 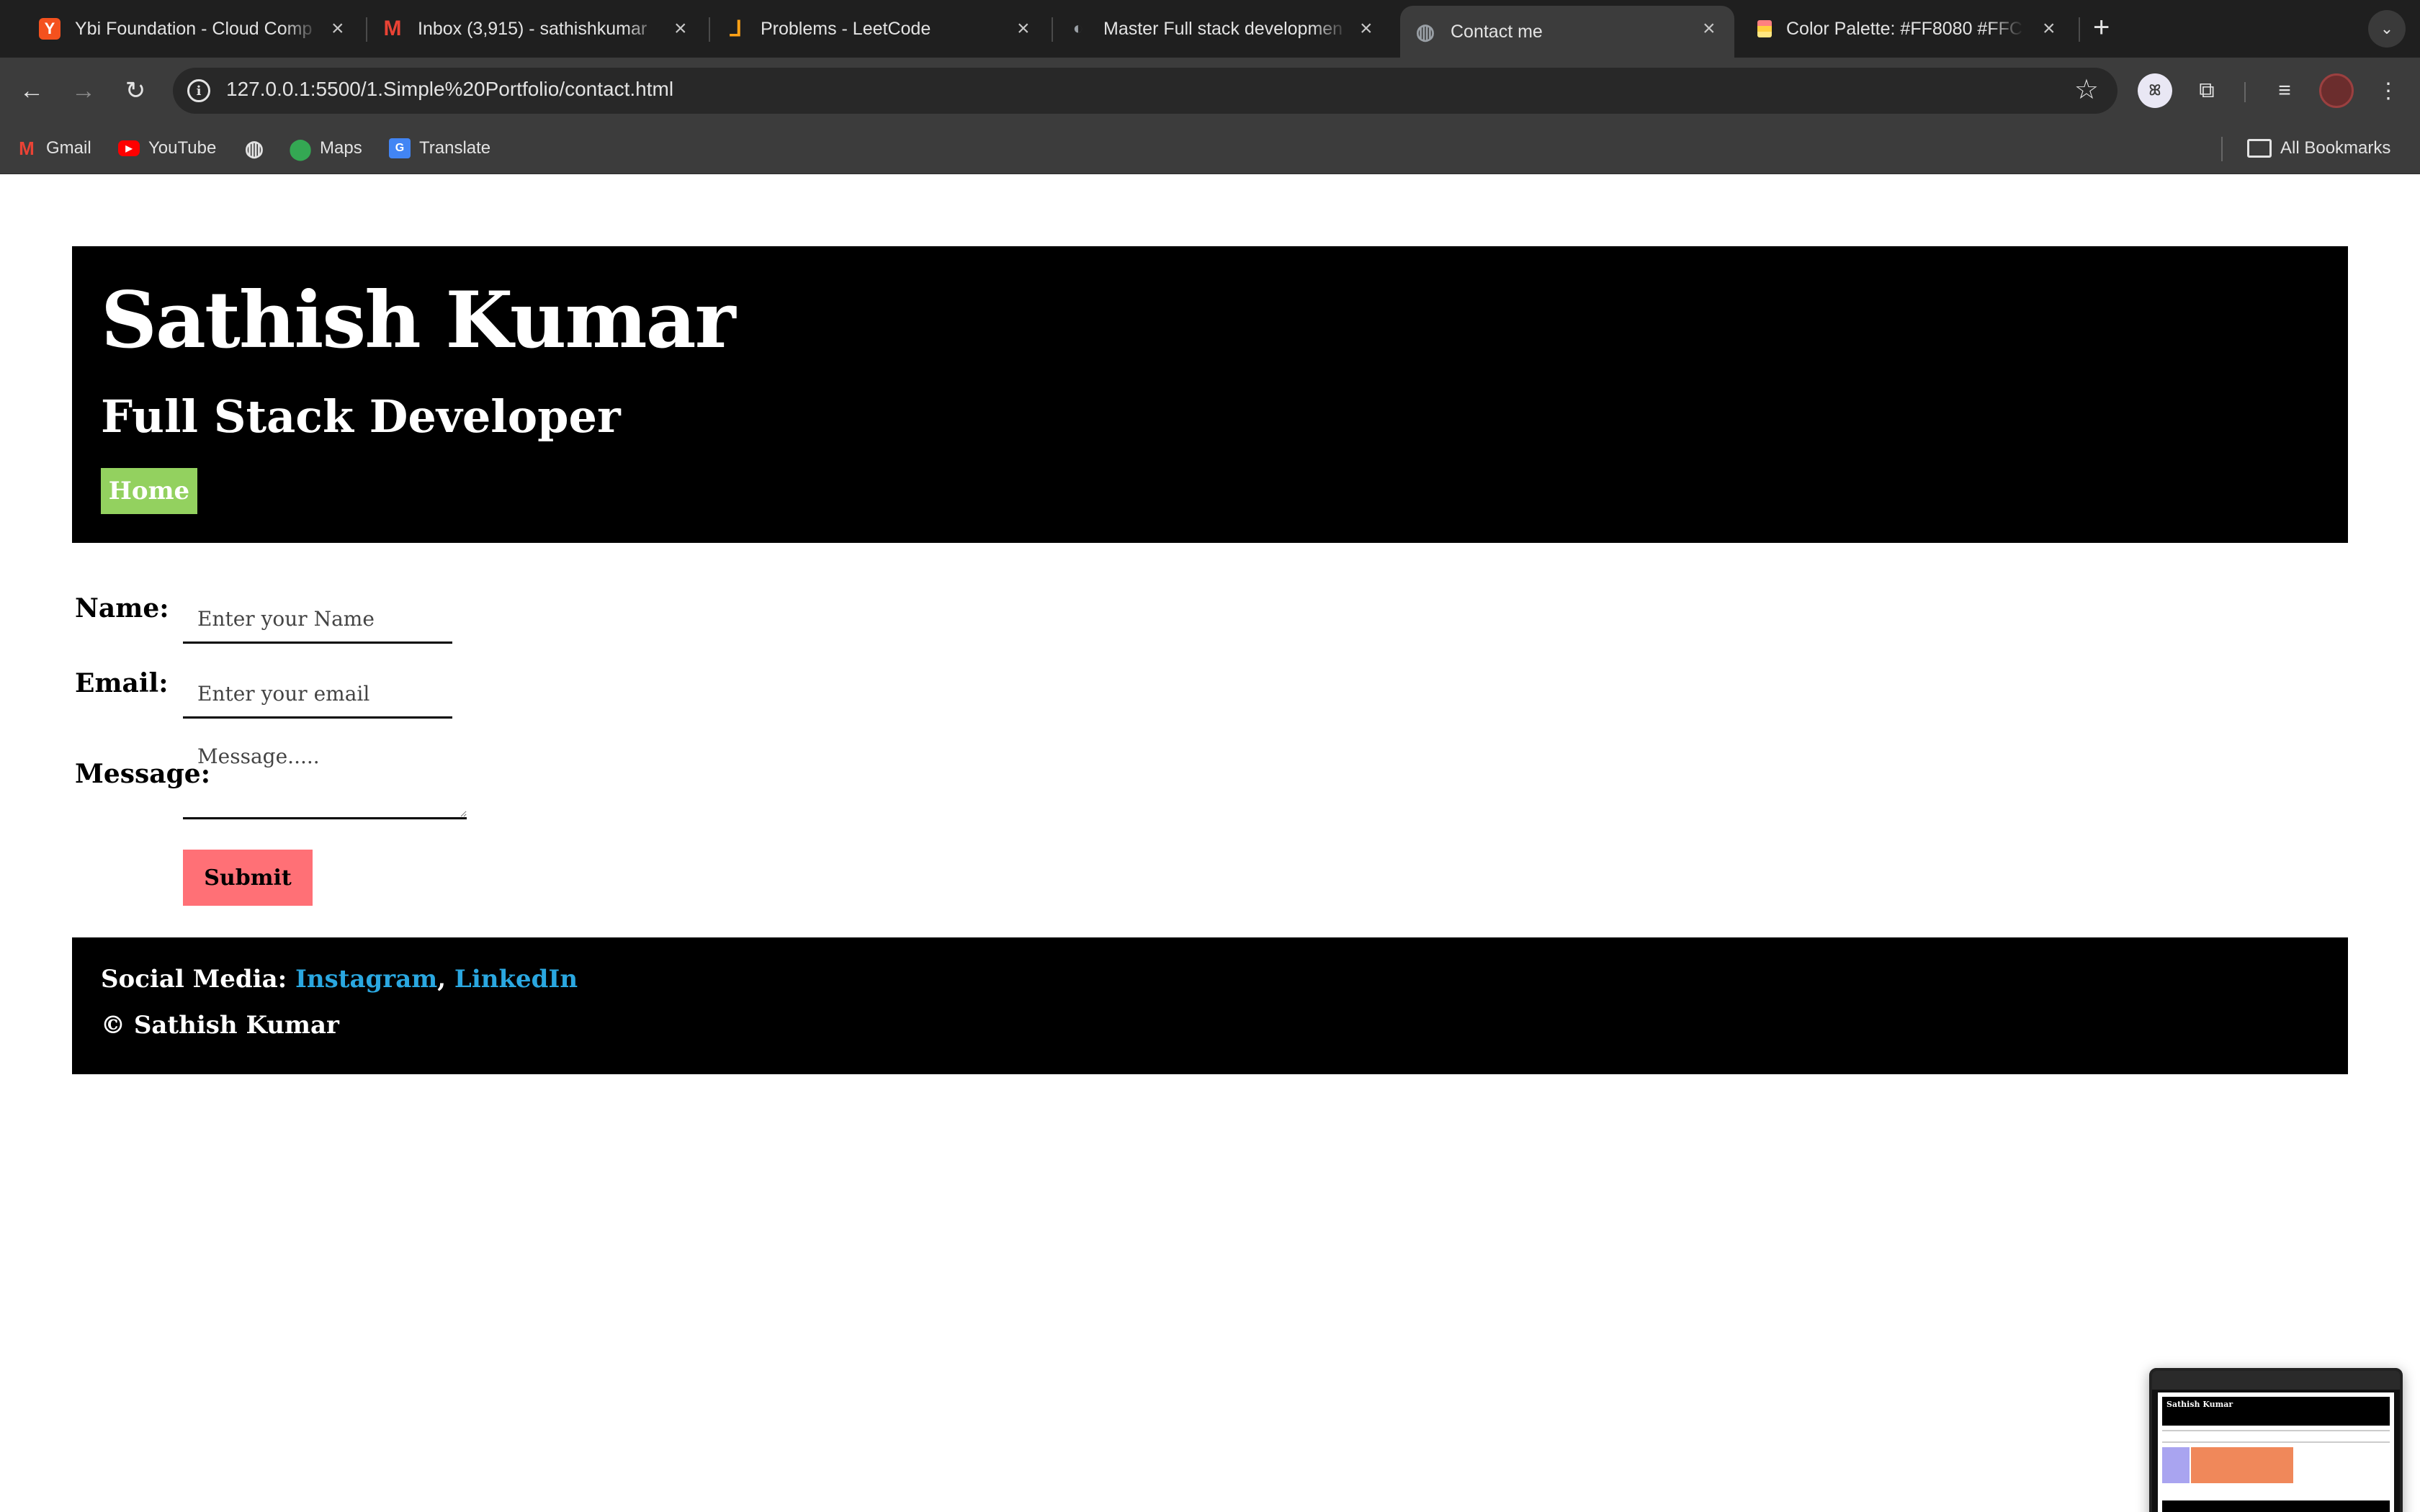 I want to click on copyright-text: © Sathish Kumar, so click(x=220, y=1025).